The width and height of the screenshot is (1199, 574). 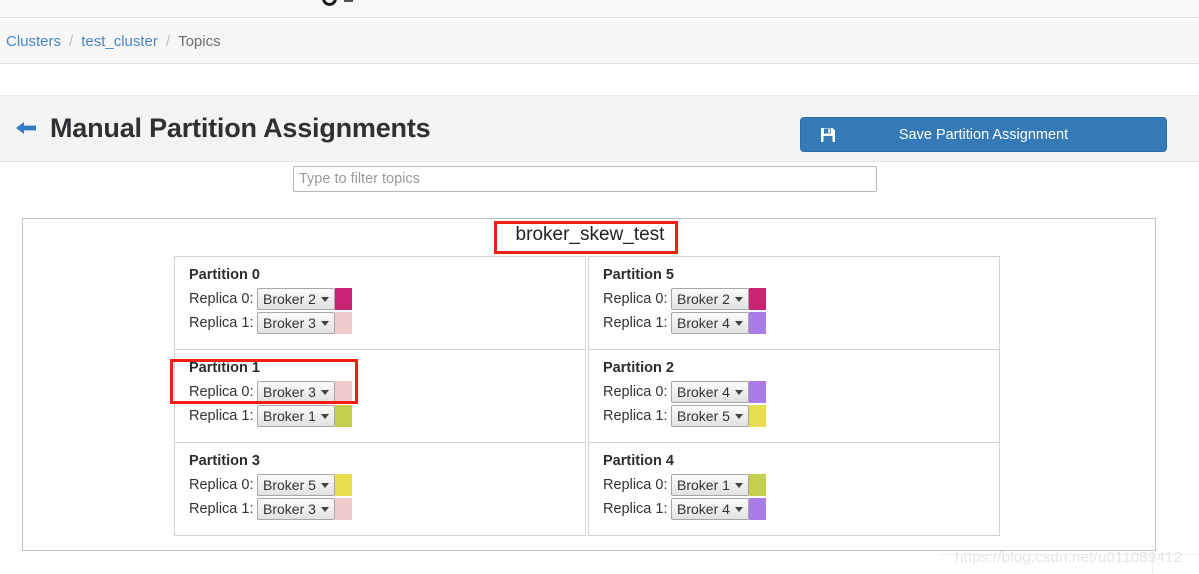 I want to click on arrow-left-icon, so click(x=26, y=130).